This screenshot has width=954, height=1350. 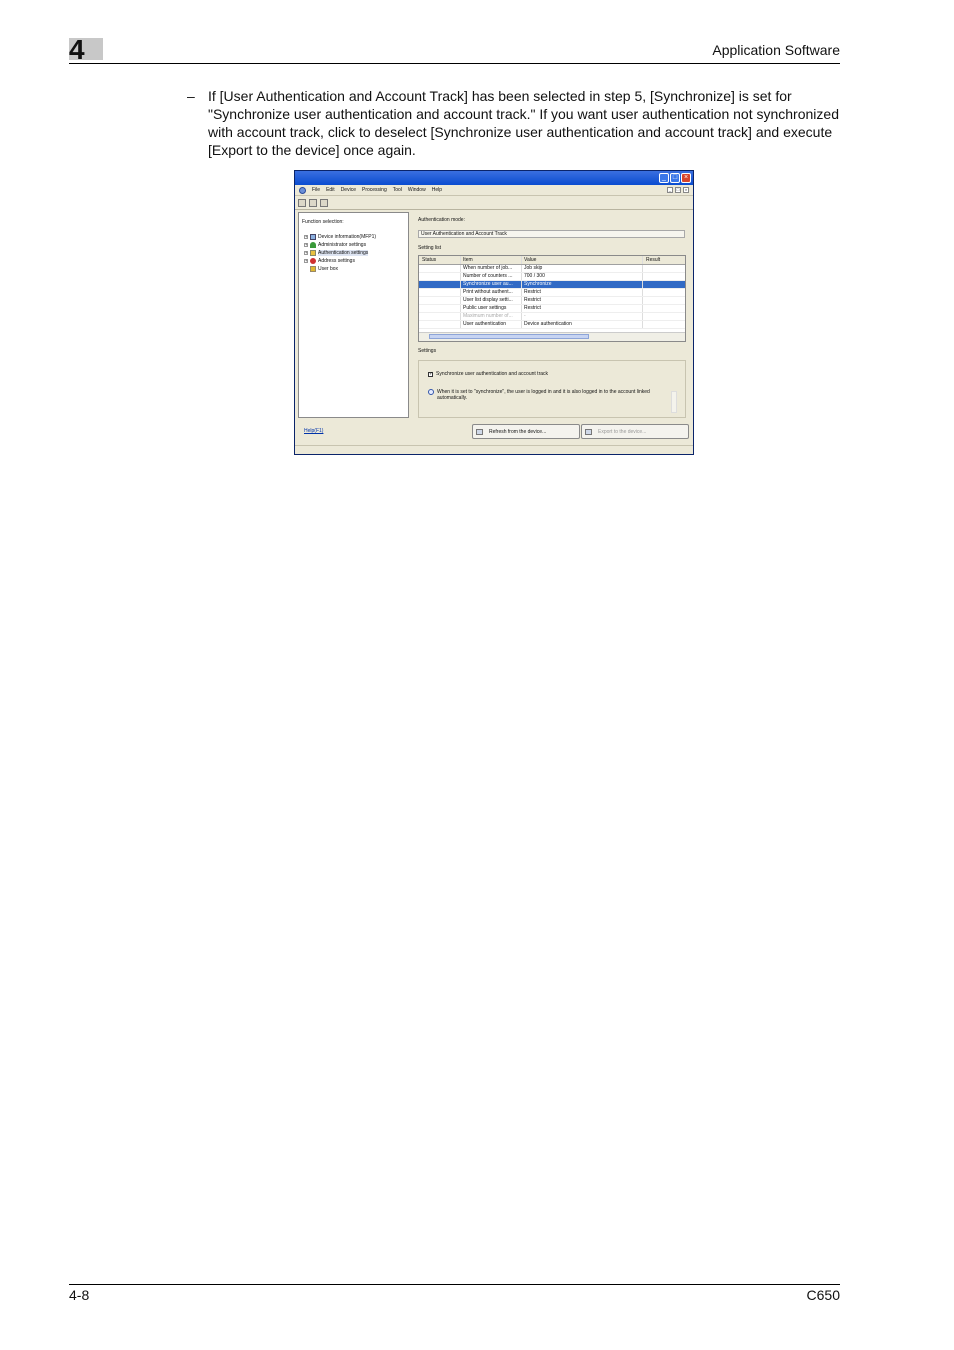 I want to click on auth-mode-label: Authentication mode:, so click(x=441, y=220).